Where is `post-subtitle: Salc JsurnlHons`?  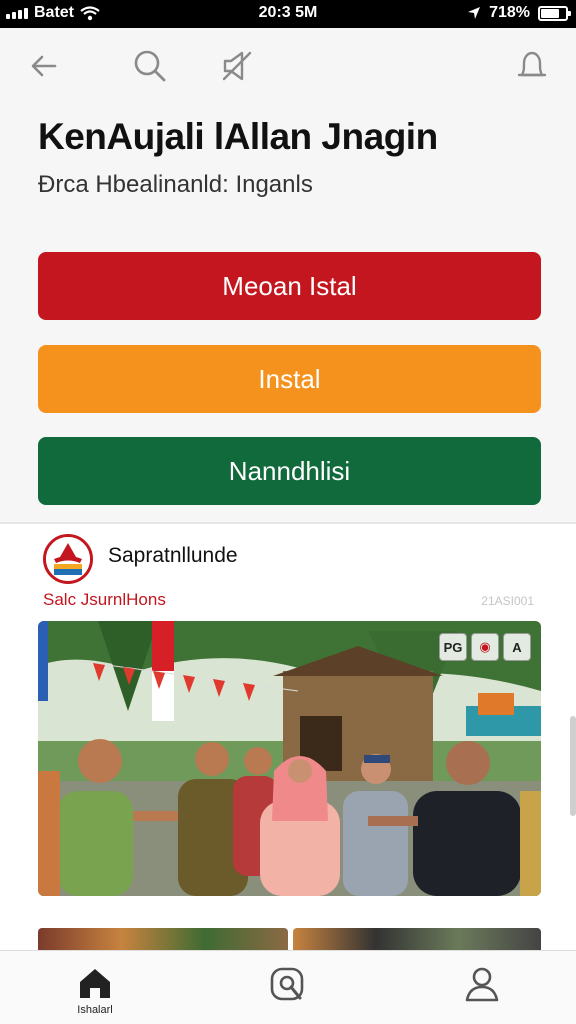
post-subtitle: Salc JsurnlHons is located at coordinates (104, 599).